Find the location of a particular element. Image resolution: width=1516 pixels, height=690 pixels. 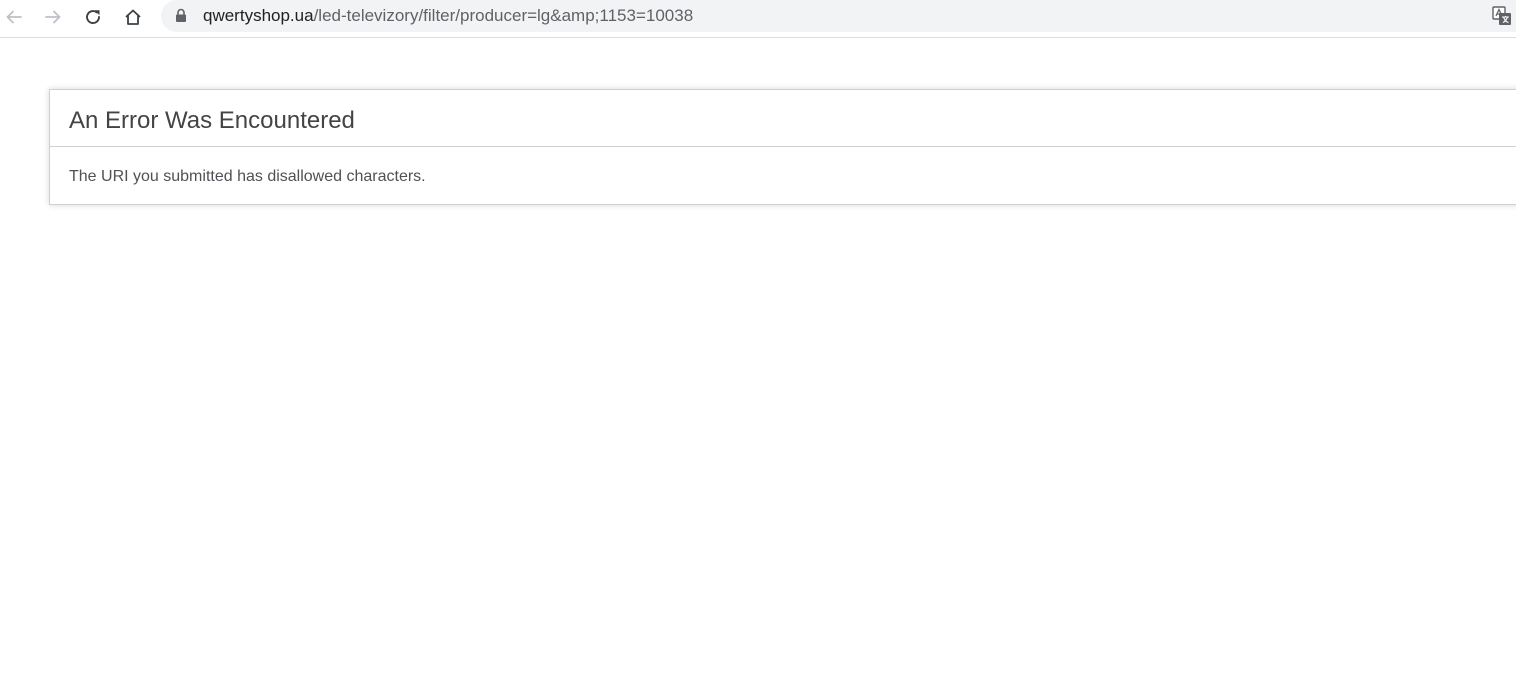

translate-icon is located at coordinates (1502, 18).